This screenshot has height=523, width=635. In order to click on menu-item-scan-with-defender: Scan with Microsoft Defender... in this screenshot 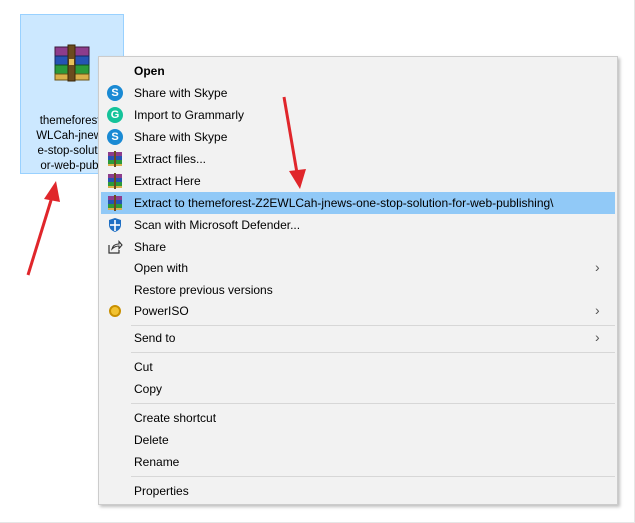, I will do `click(358, 225)`.